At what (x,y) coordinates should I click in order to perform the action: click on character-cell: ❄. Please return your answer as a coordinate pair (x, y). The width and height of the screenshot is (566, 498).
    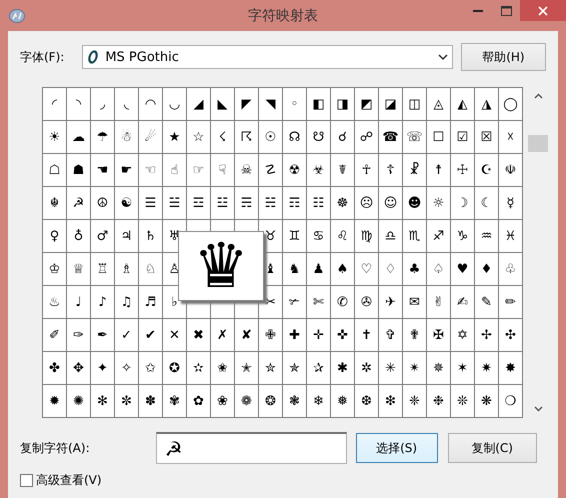
    Looking at the image, I should click on (318, 401).